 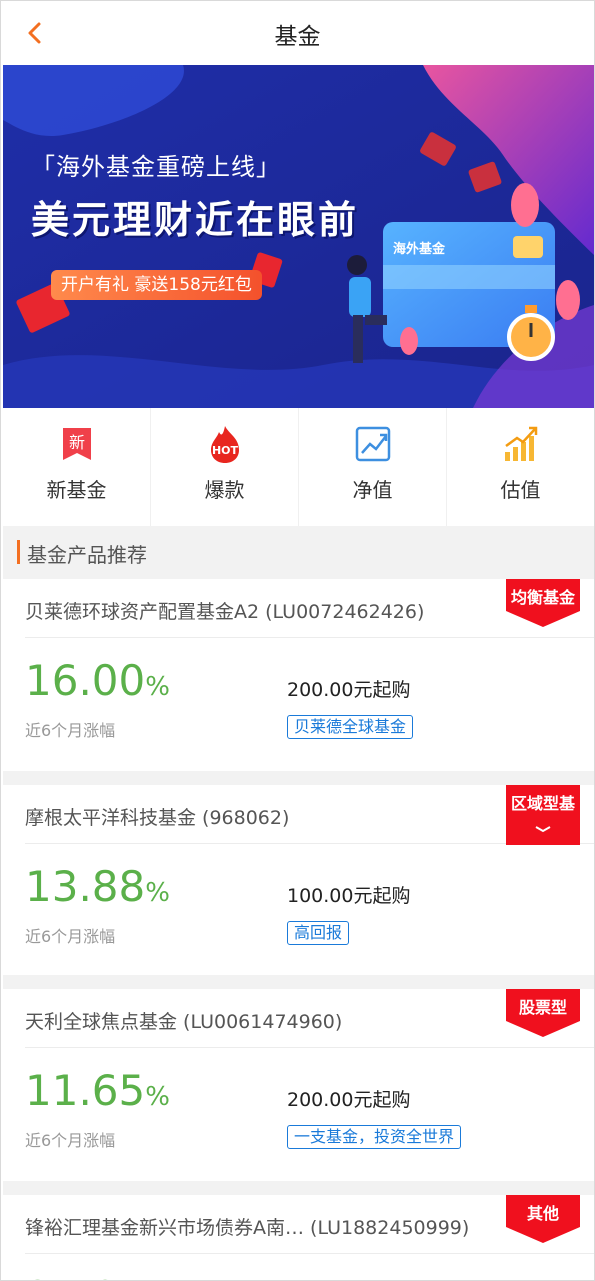 What do you see at coordinates (543, 815) in the screenshot?
I see `fund-type-ribbon: 区域型基` at bounding box center [543, 815].